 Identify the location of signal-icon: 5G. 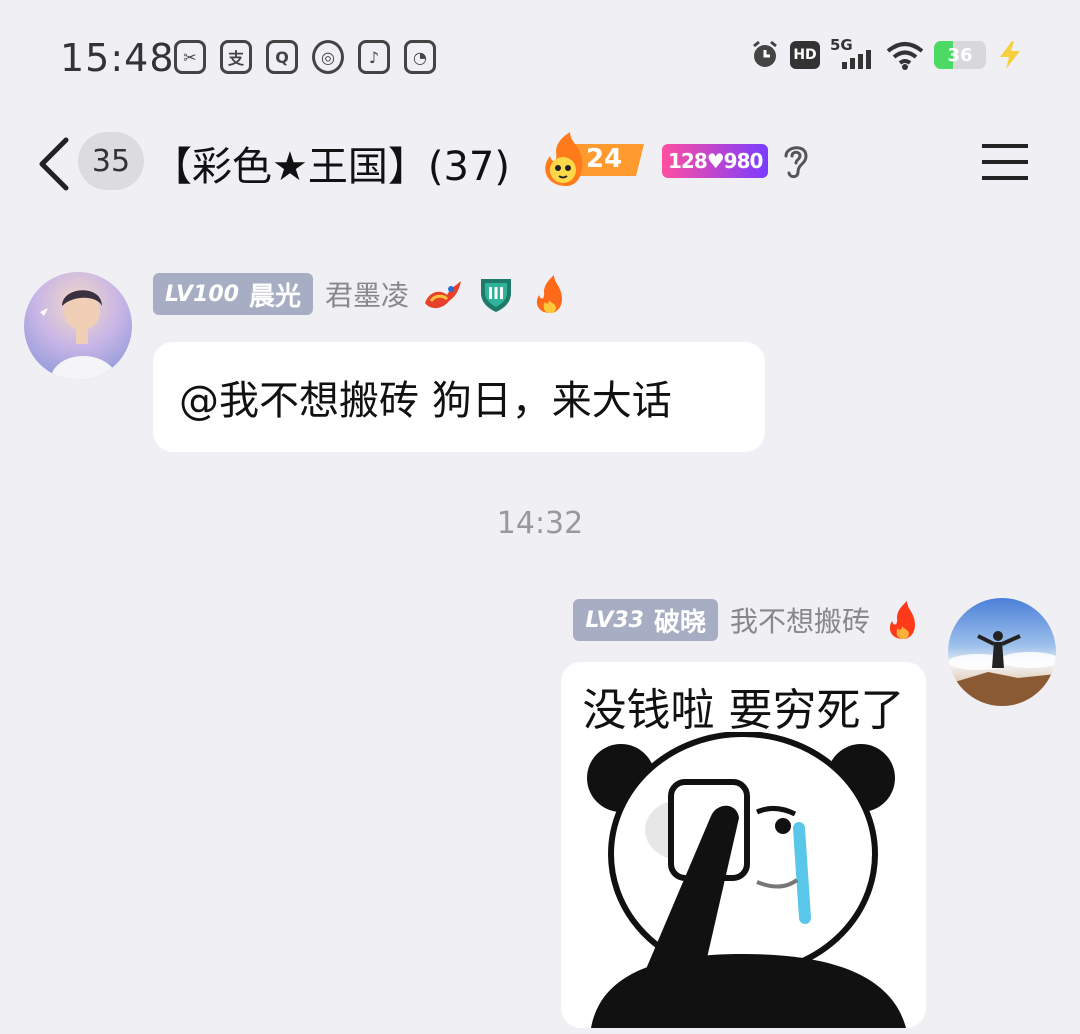
(853, 53).